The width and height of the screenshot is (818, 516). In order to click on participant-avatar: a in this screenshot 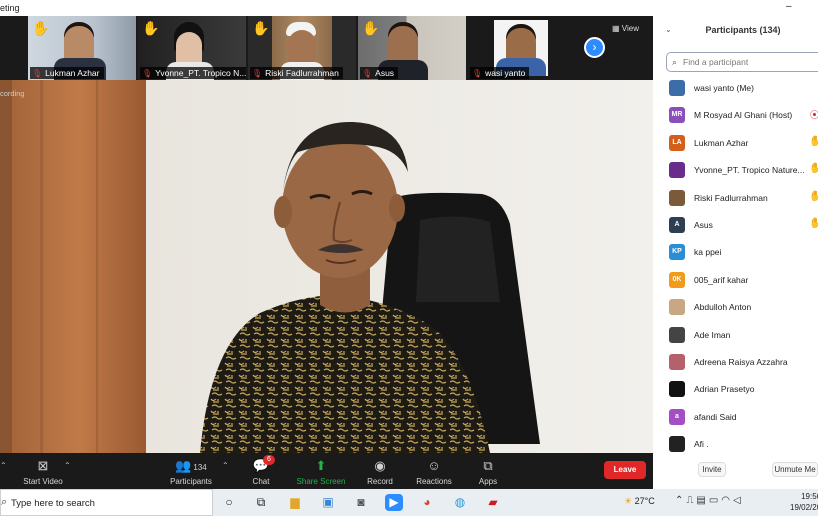, I will do `click(677, 416)`.